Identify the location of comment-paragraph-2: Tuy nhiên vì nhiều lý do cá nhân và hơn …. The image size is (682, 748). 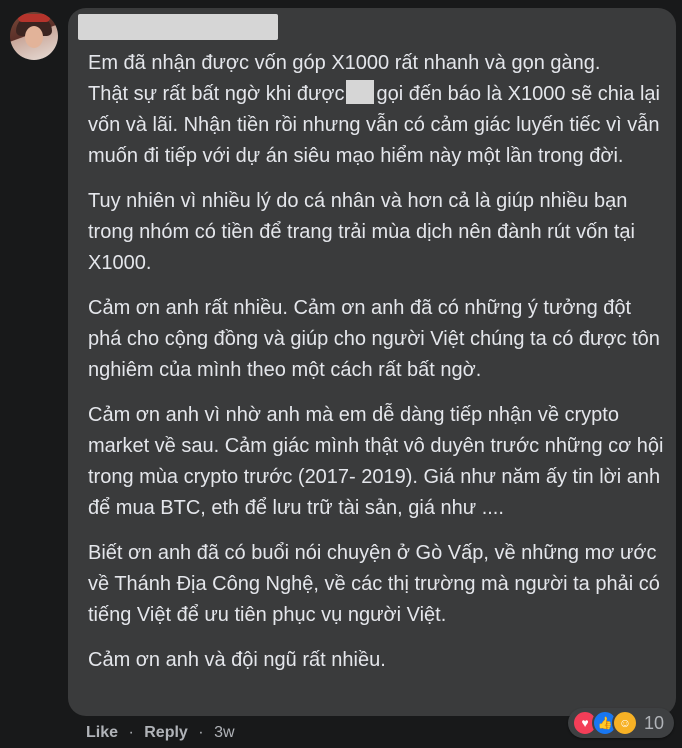
(362, 232).